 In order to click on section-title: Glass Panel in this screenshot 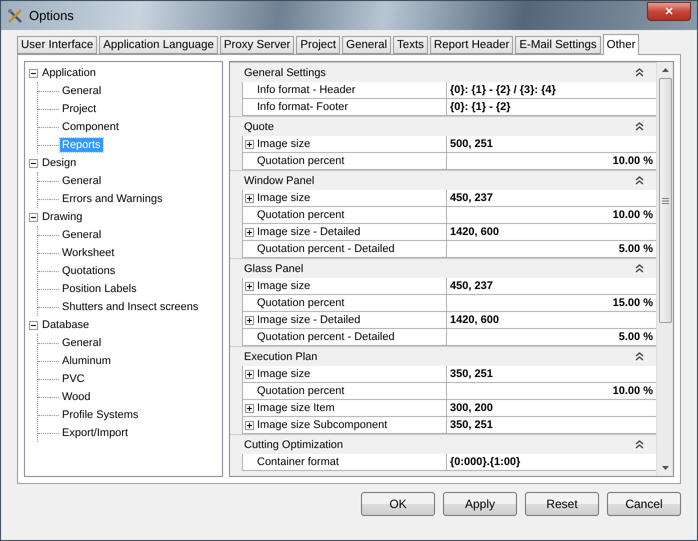, I will do `click(274, 268)`.